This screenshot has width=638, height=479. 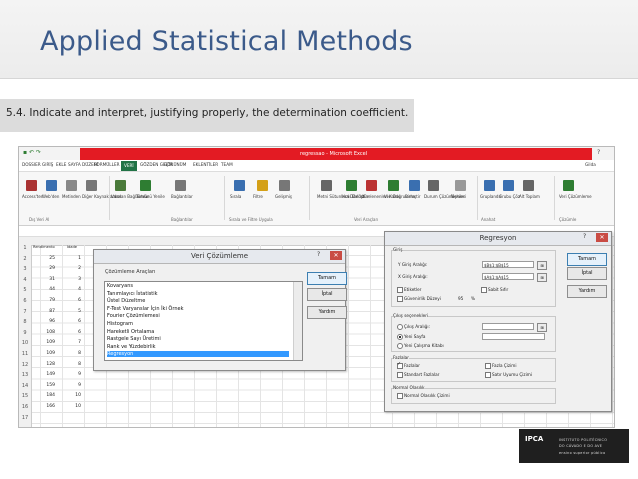 I want to click on table-cell: 44, so click(x=46, y=289).